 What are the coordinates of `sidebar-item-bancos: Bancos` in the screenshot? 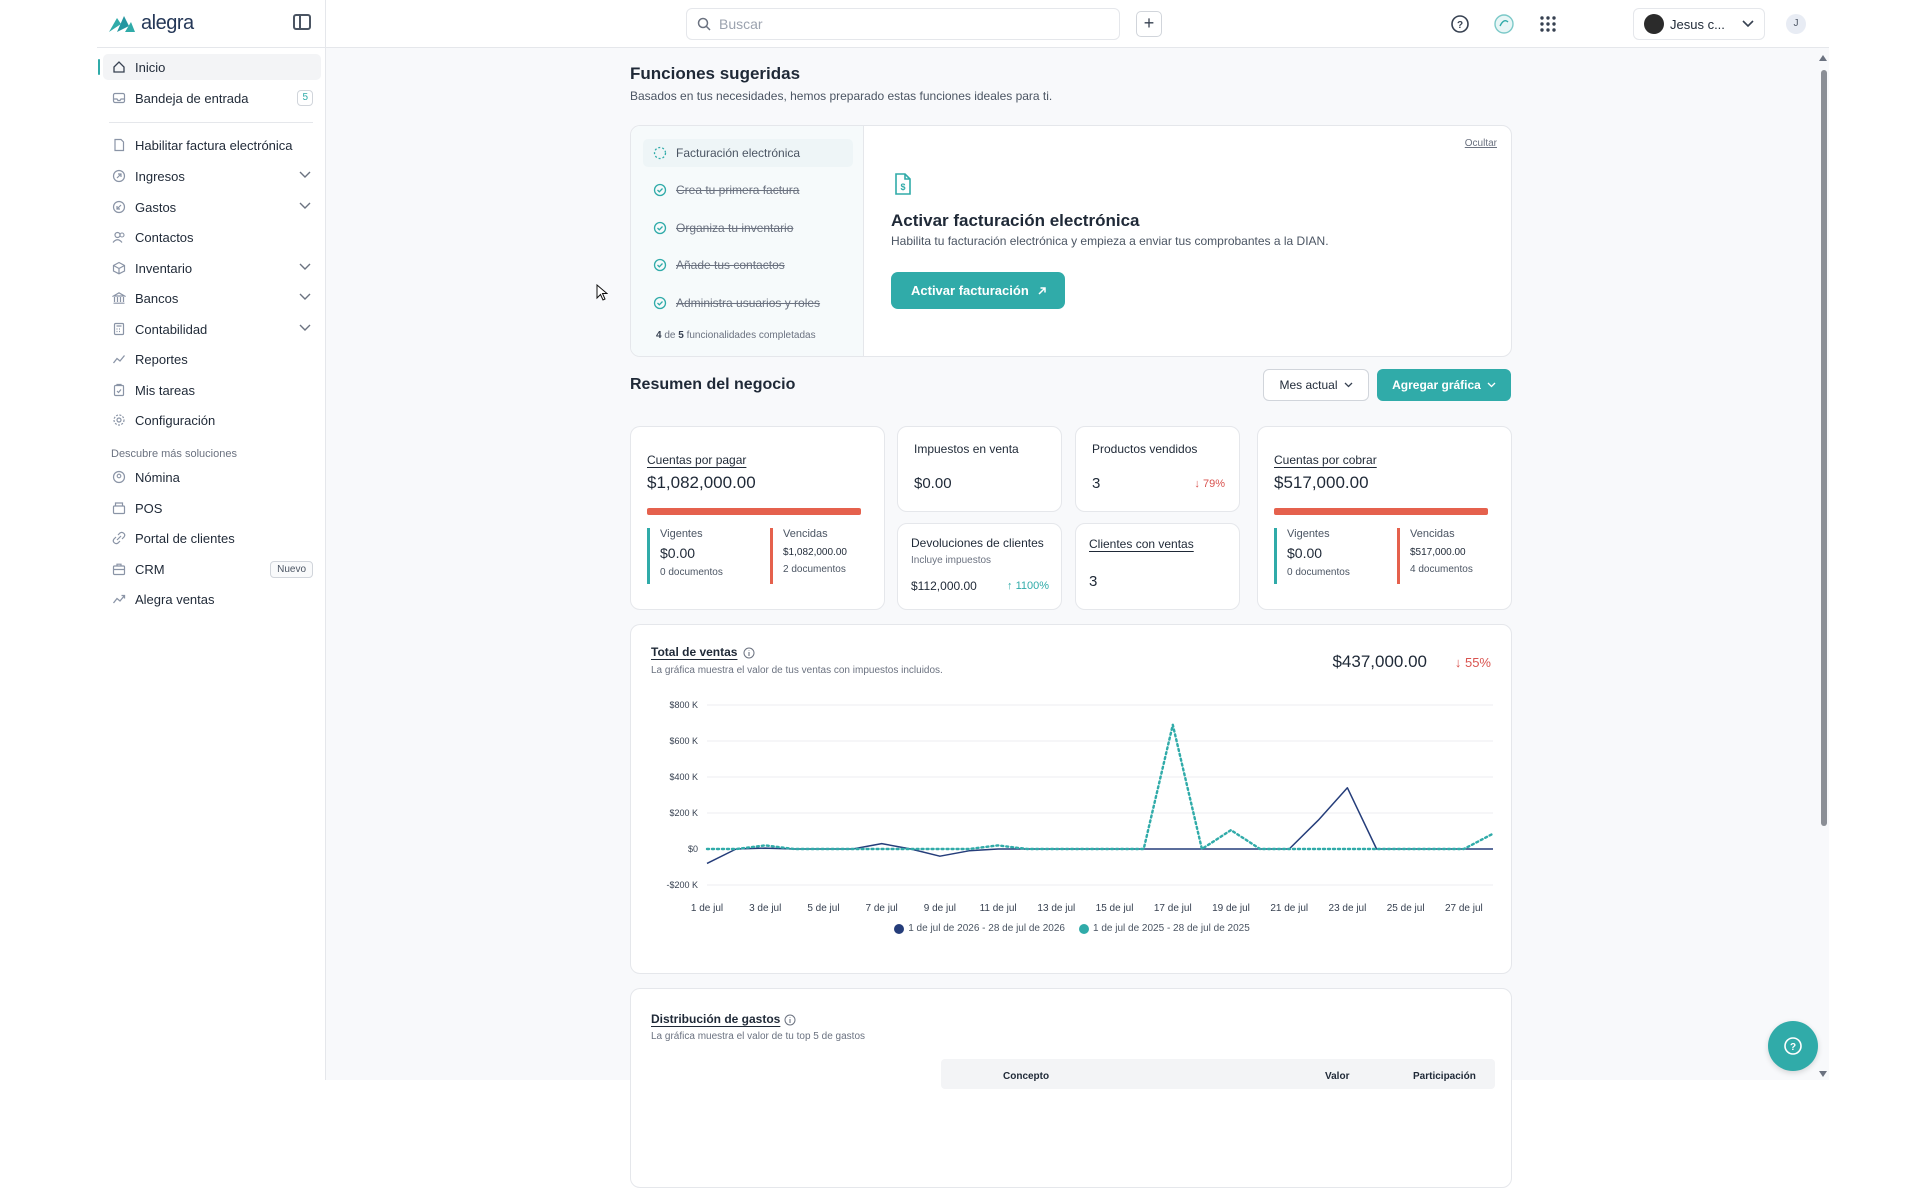 It's located at (212, 298).